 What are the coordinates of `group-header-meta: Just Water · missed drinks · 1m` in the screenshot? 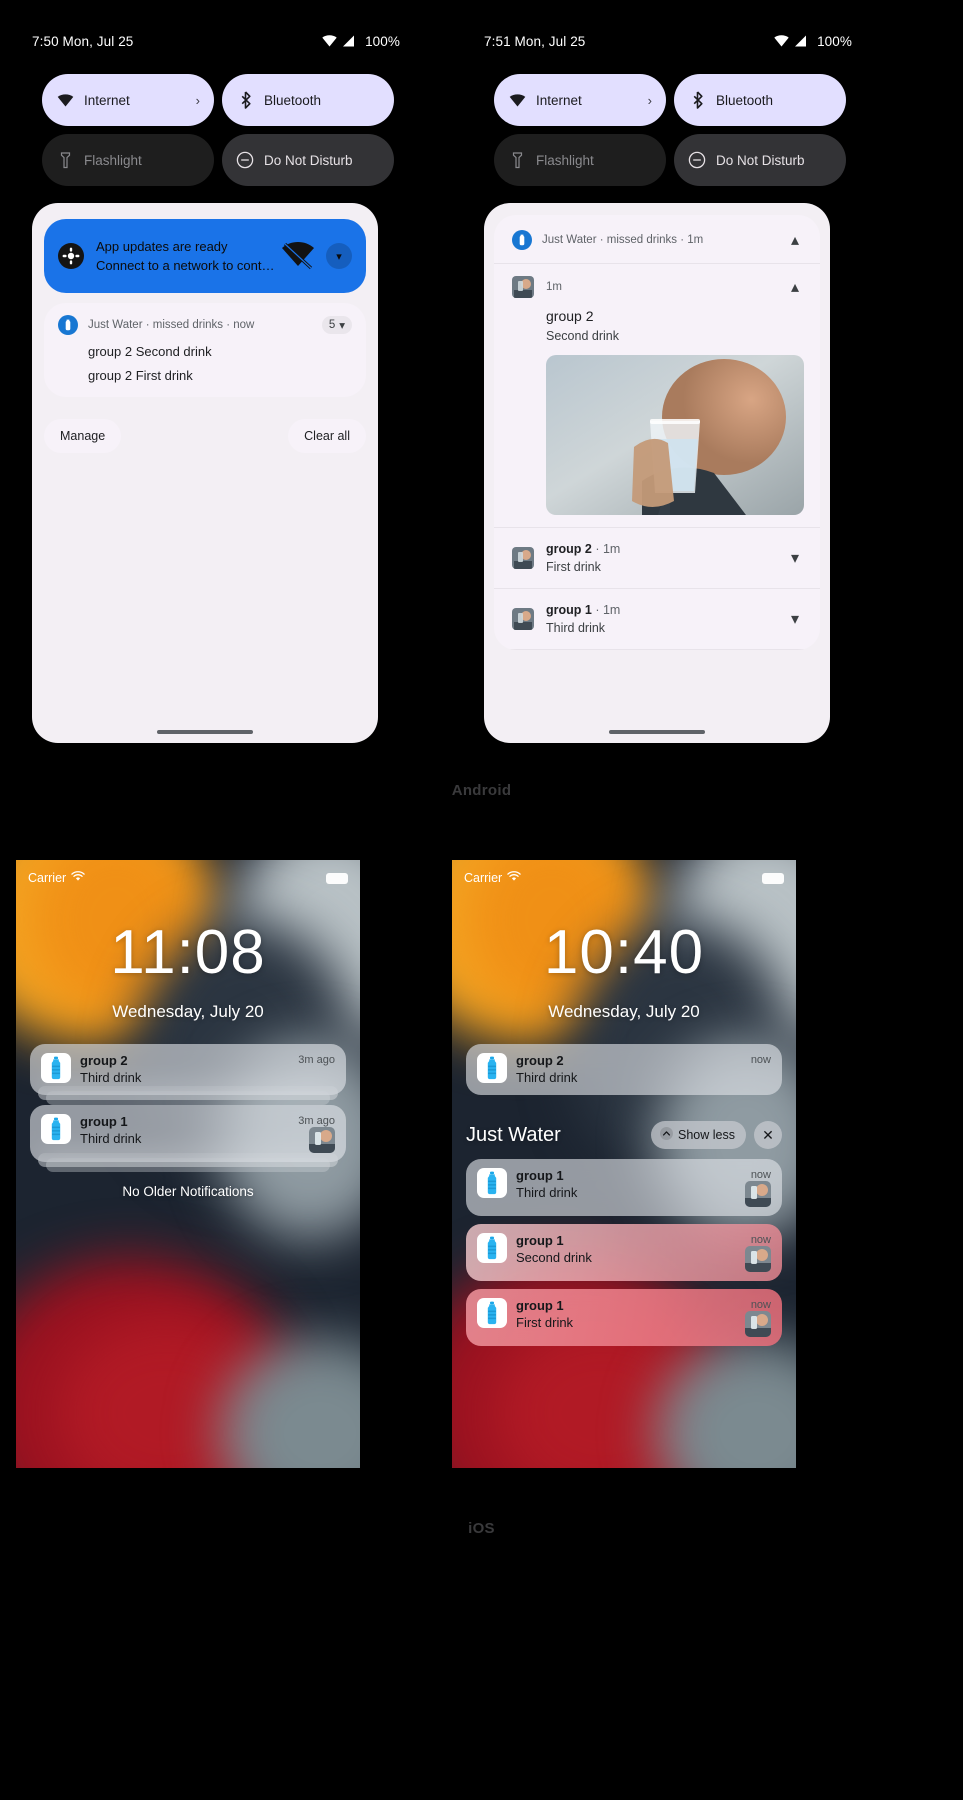 It's located at (623, 240).